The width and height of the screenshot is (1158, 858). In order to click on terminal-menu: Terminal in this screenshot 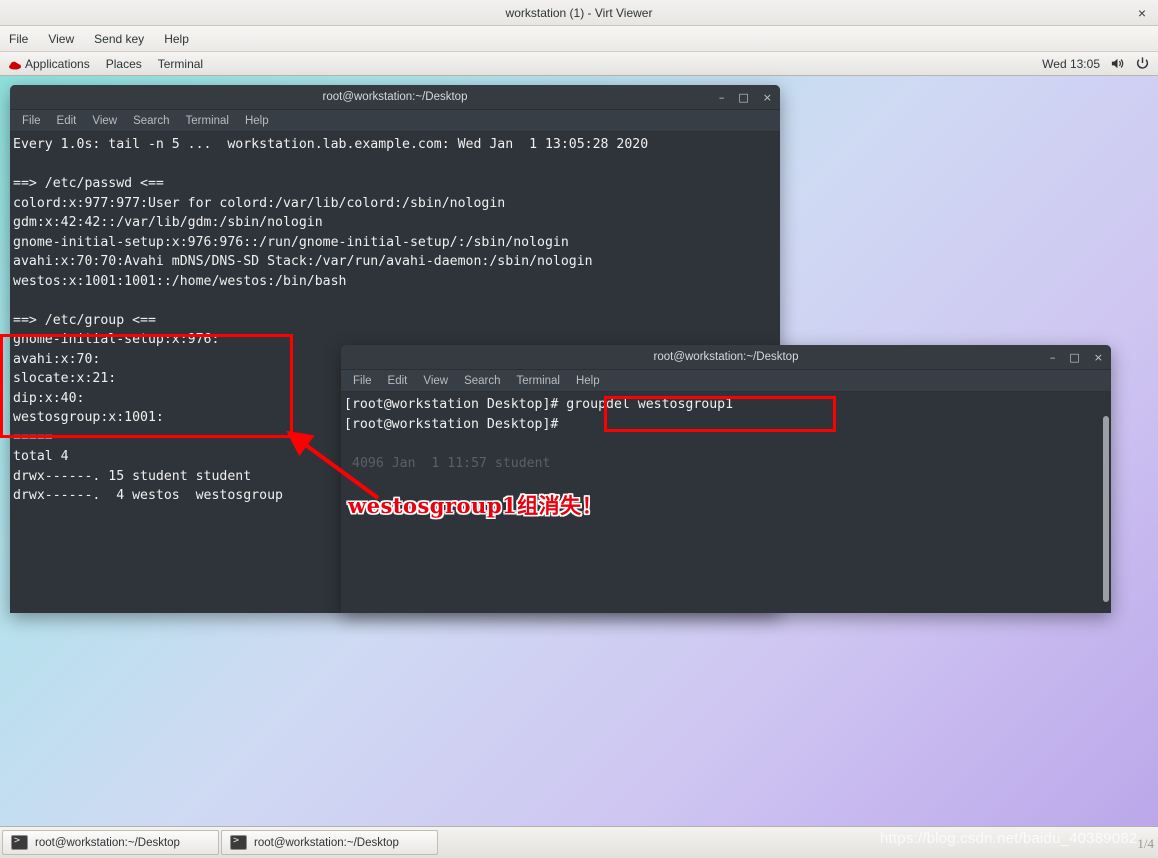, I will do `click(180, 64)`.